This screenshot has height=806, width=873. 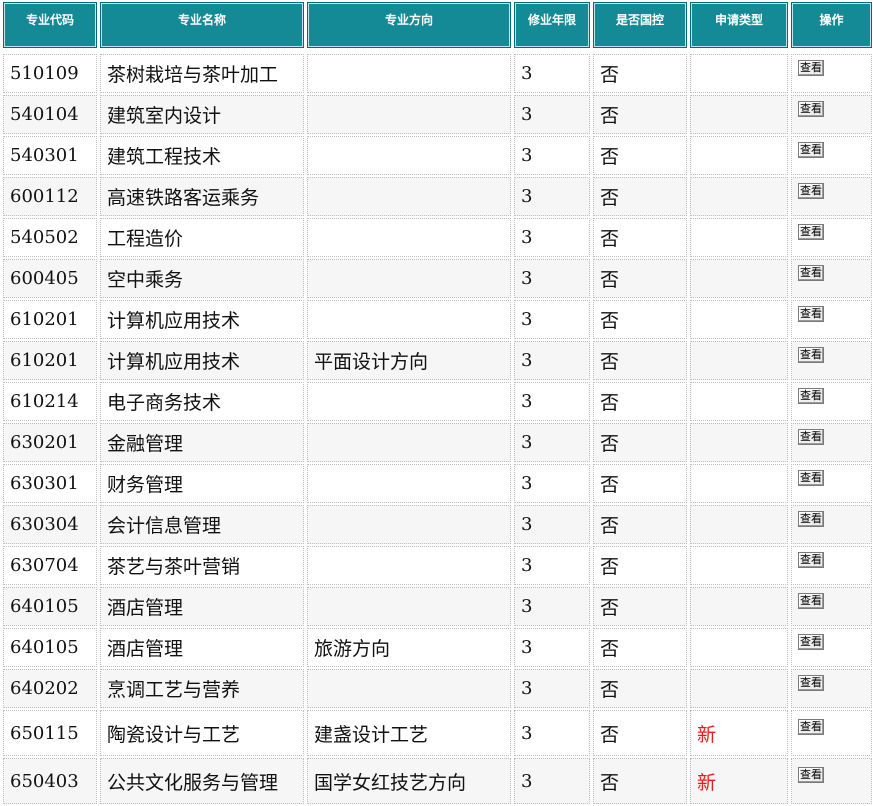 I want to click on table-row: 610201 计算机应用技术 平面设计方向 3 否 查看, so click(x=437, y=360).